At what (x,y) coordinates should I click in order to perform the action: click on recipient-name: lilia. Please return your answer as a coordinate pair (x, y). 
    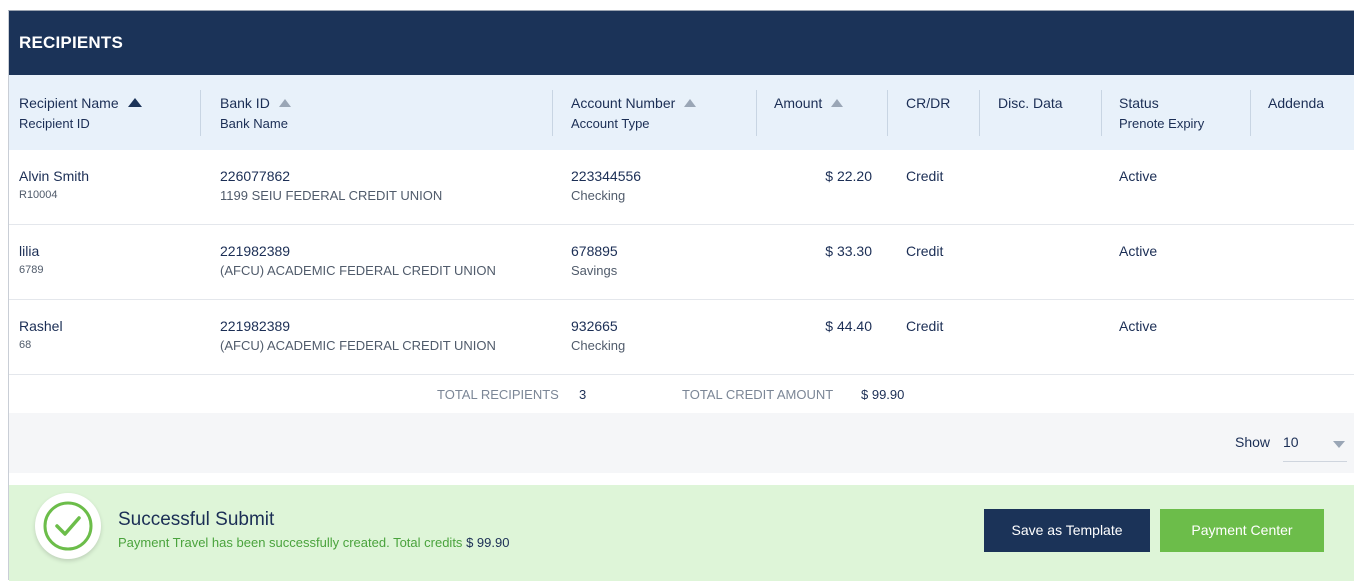
    Looking at the image, I should click on (31, 251).